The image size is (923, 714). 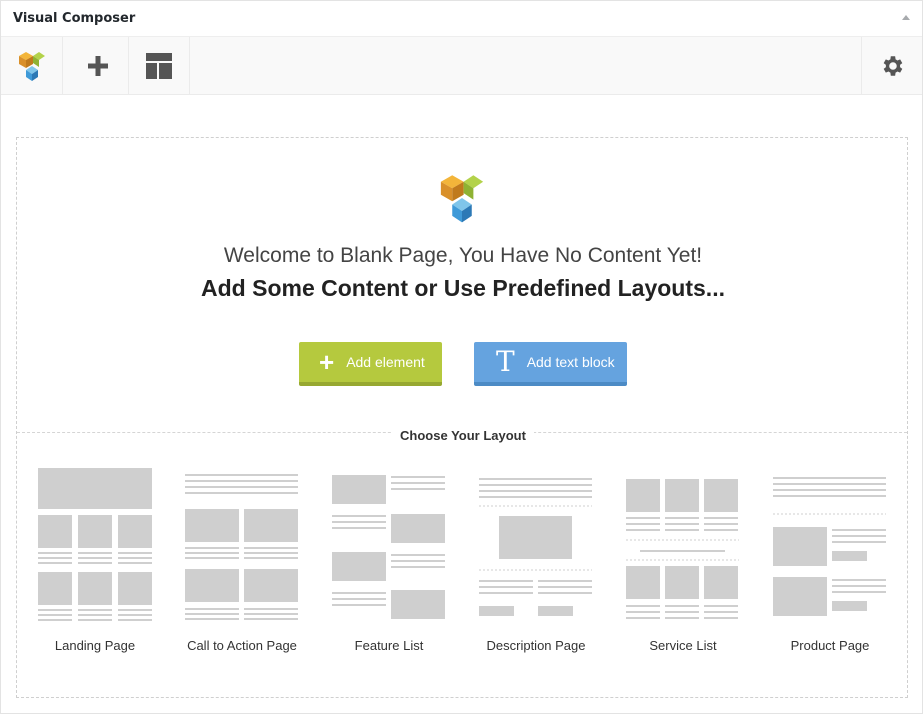 I want to click on layout-label: Product Page, so click(x=830, y=645).